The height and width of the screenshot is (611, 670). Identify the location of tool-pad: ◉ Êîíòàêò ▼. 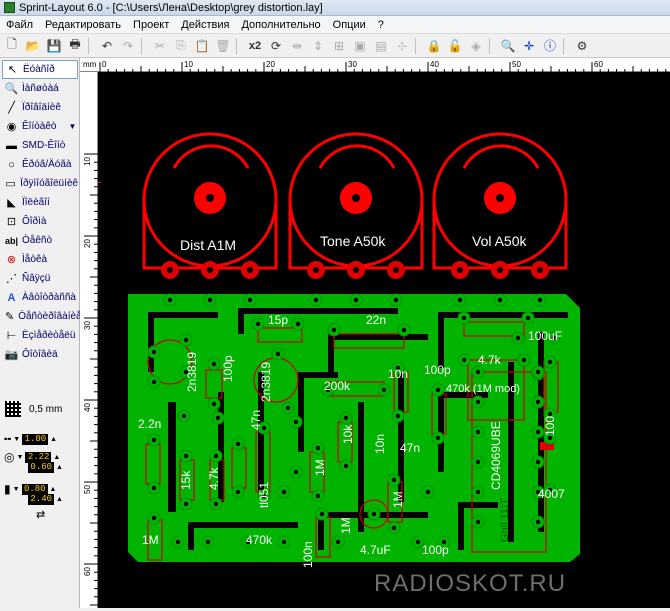
(40, 126).